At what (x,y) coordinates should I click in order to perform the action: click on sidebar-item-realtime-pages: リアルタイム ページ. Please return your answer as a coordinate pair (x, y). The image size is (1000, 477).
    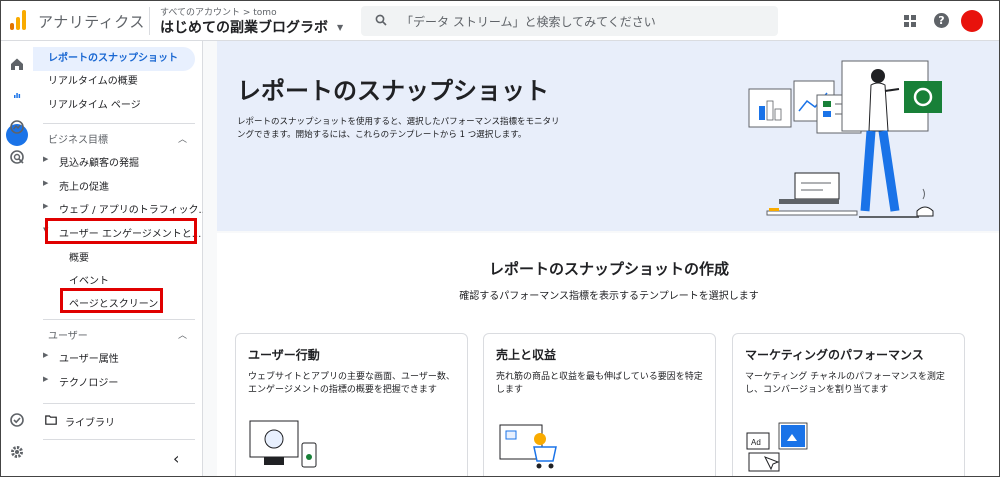
    Looking at the image, I should click on (114, 106).